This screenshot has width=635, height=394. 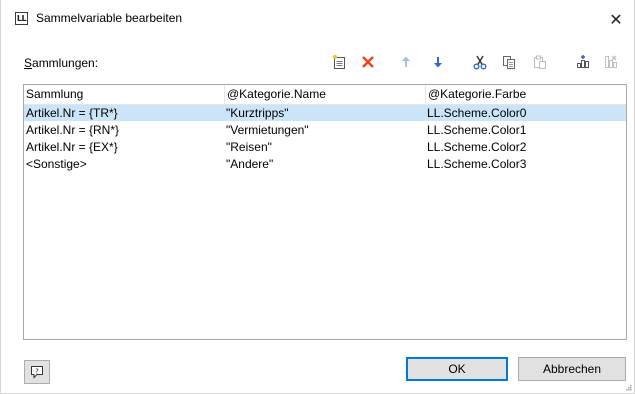 What do you see at coordinates (477, 130) in the screenshot?
I see `table-cell: LL.Scheme.Color1` at bounding box center [477, 130].